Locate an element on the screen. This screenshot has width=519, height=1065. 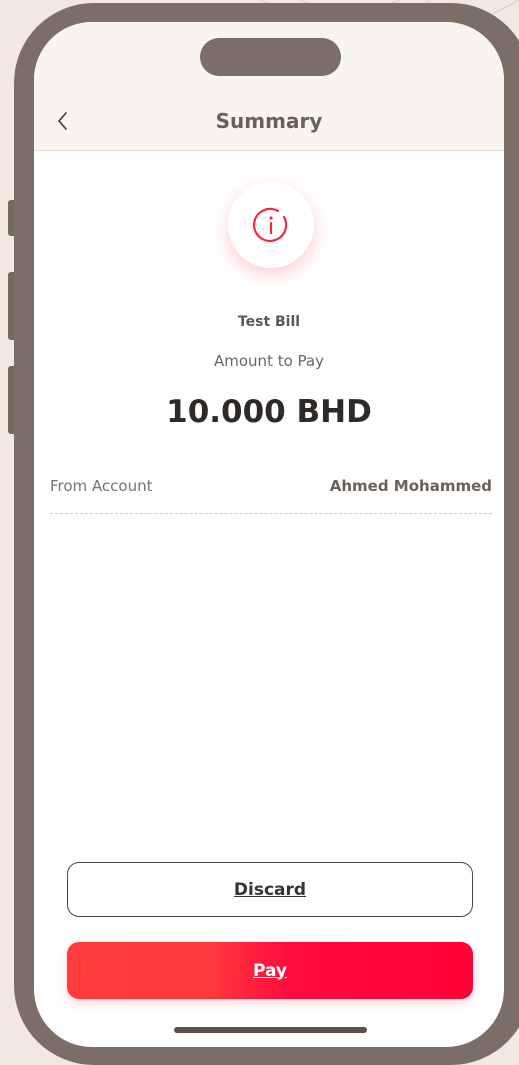
info-icon is located at coordinates (270, 224).